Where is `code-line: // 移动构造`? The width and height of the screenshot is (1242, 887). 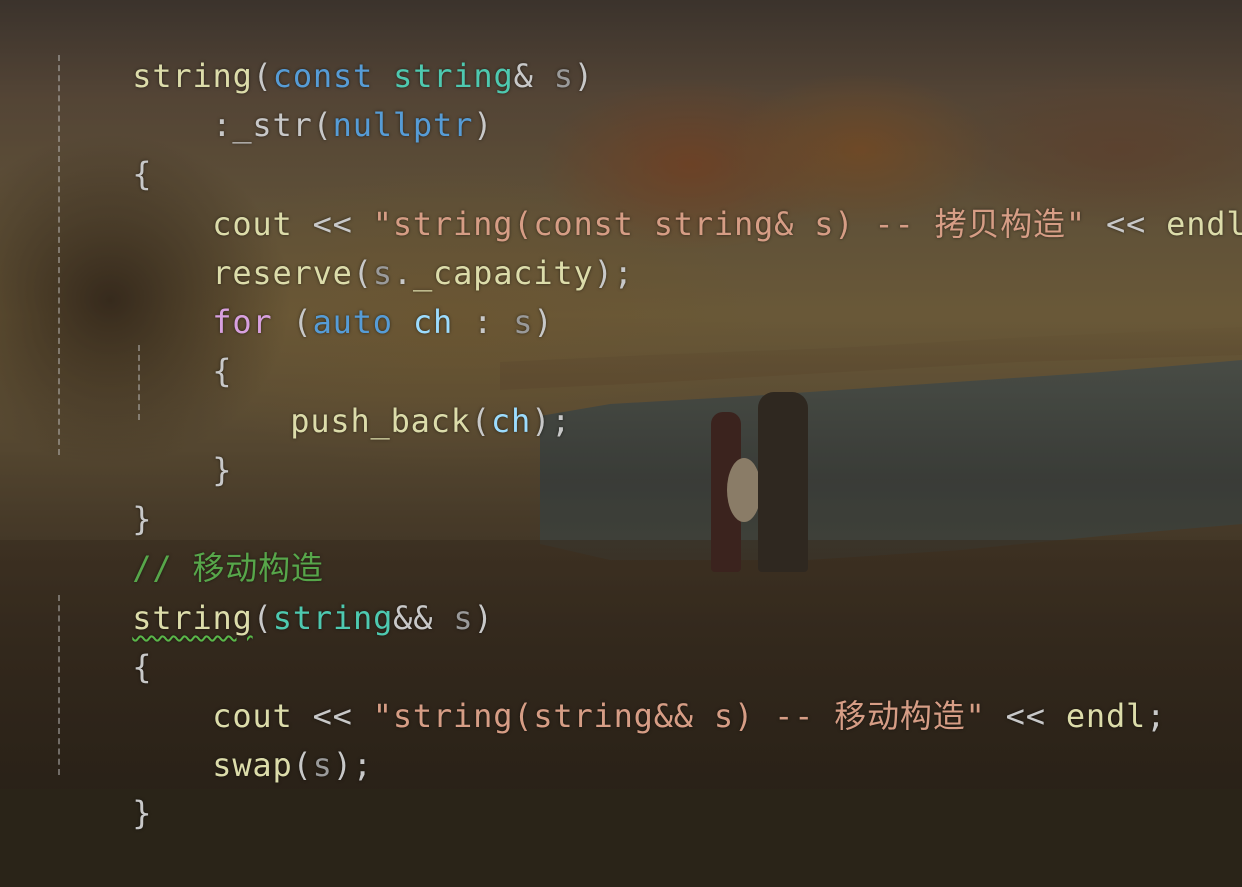
code-line: // 移动构造 is located at coordinates (188, 541).